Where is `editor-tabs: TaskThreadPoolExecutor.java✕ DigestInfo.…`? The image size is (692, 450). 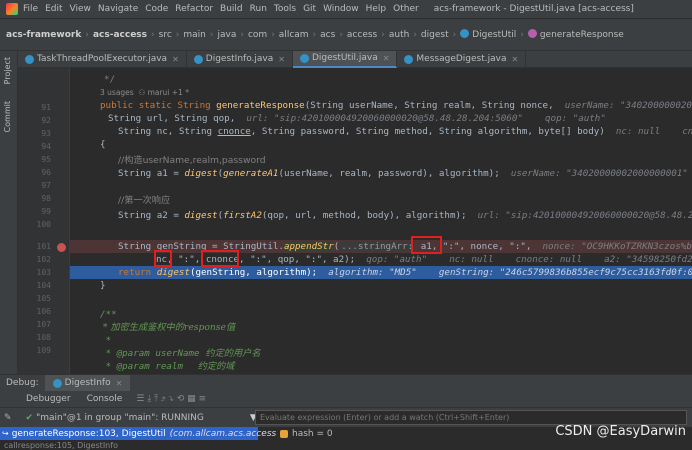 editor-tabs: TaskThreadPoolExecutor.java✕ DigestInfo.… is located at coordinates (355, 59).